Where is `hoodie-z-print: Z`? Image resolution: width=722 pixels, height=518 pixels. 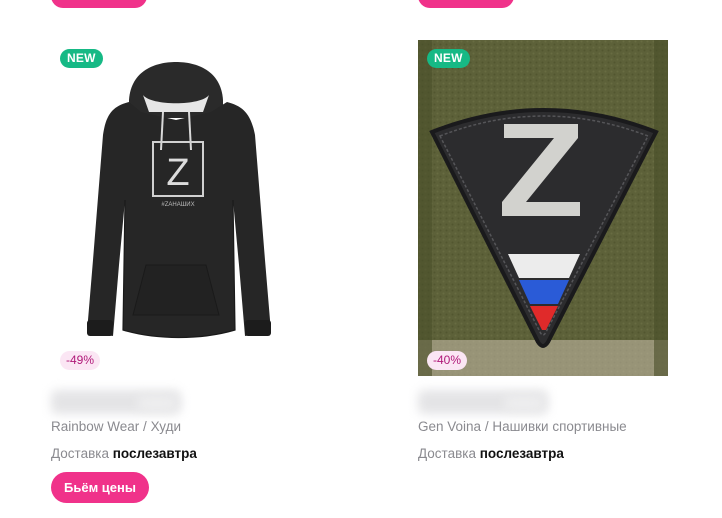
hoodie-z-print: Z is located at coordinates (177, 173).